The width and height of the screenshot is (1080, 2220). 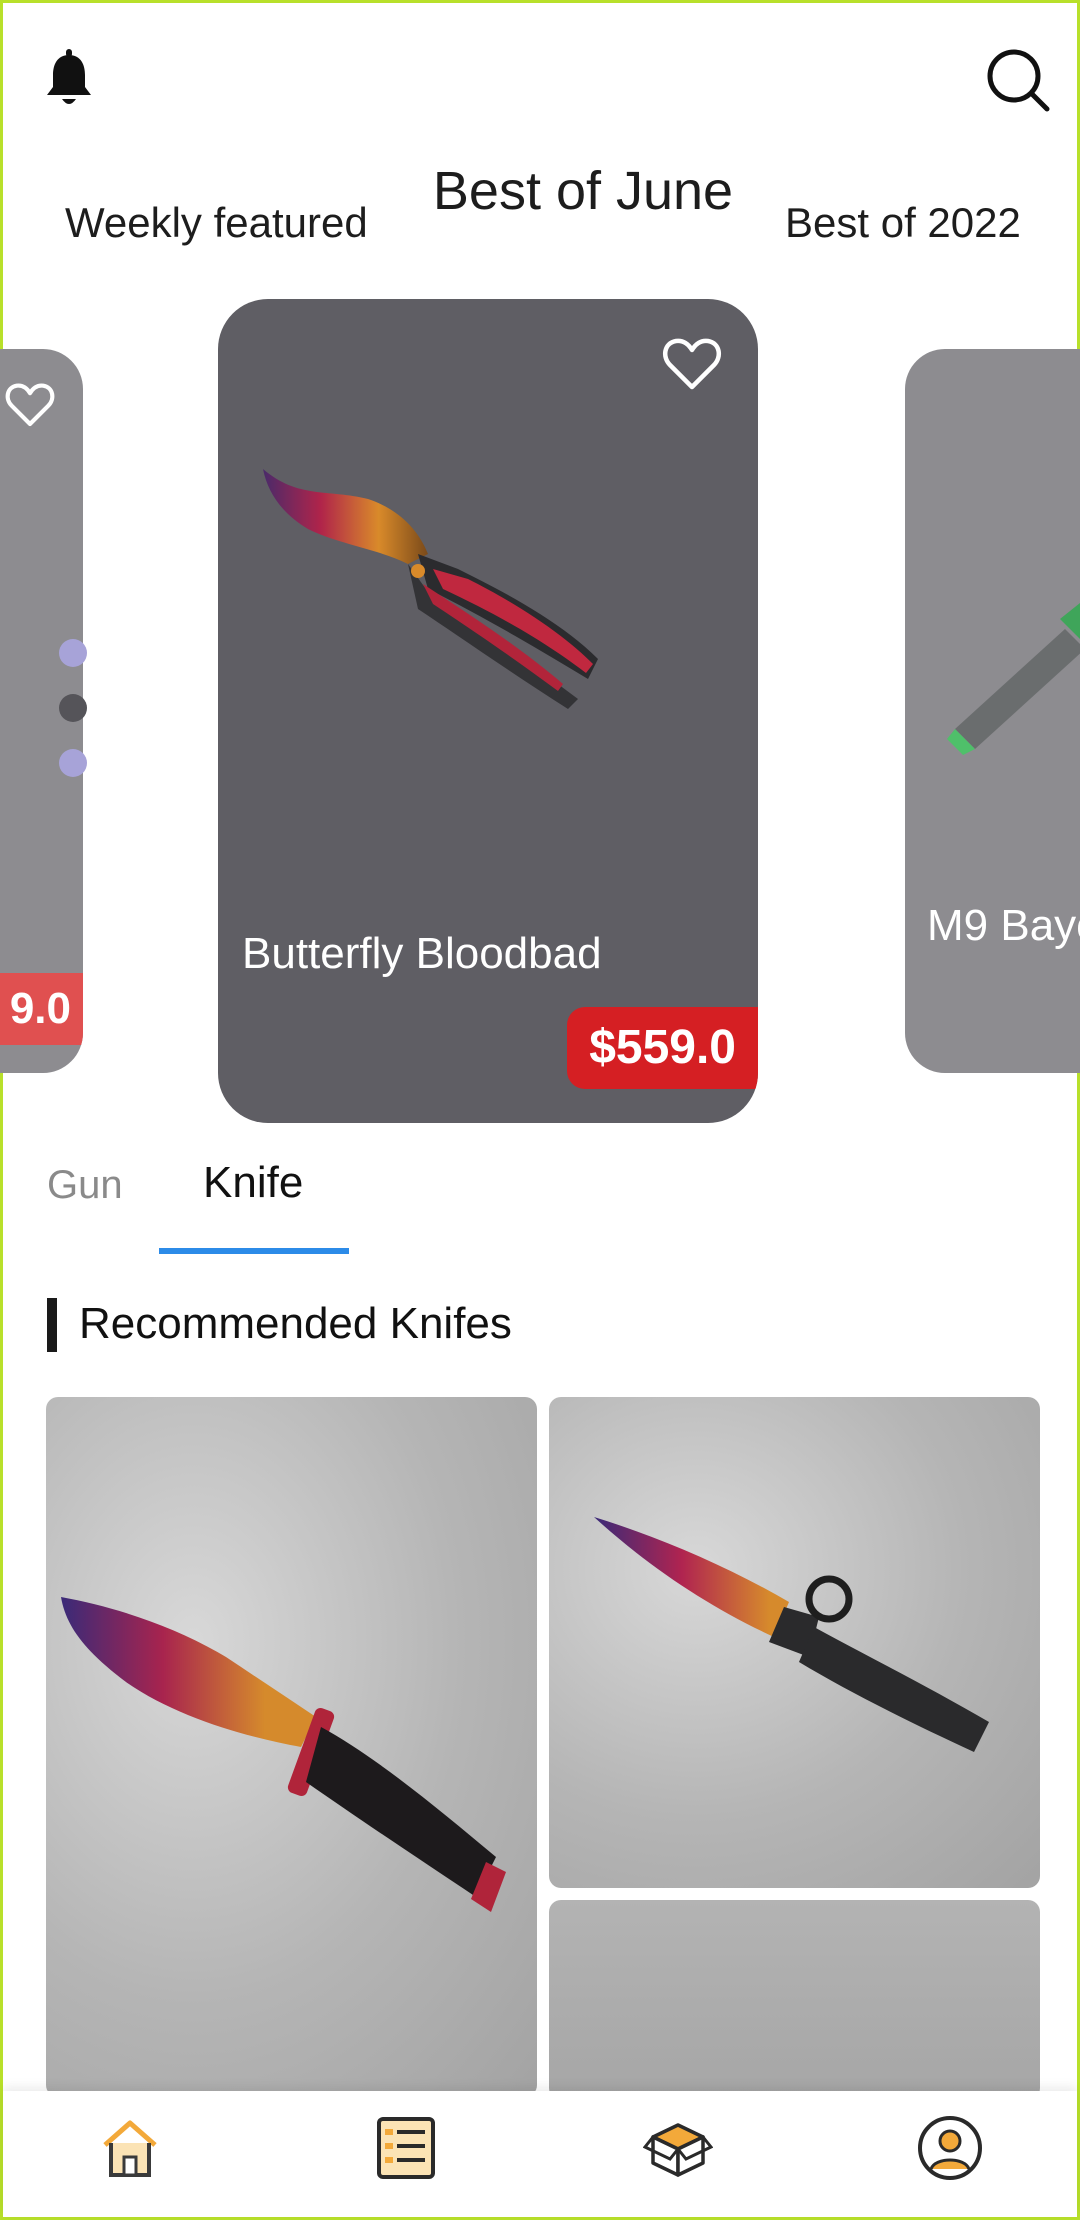 I want to click on tab-gun: Gun, so click(x=85, y=1185).